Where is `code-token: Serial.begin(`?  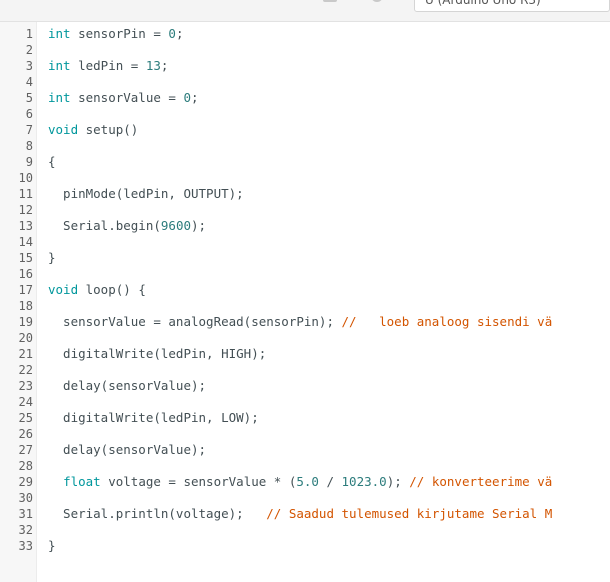 code-token: Serial.begin( is located at coordinates (104, 225).